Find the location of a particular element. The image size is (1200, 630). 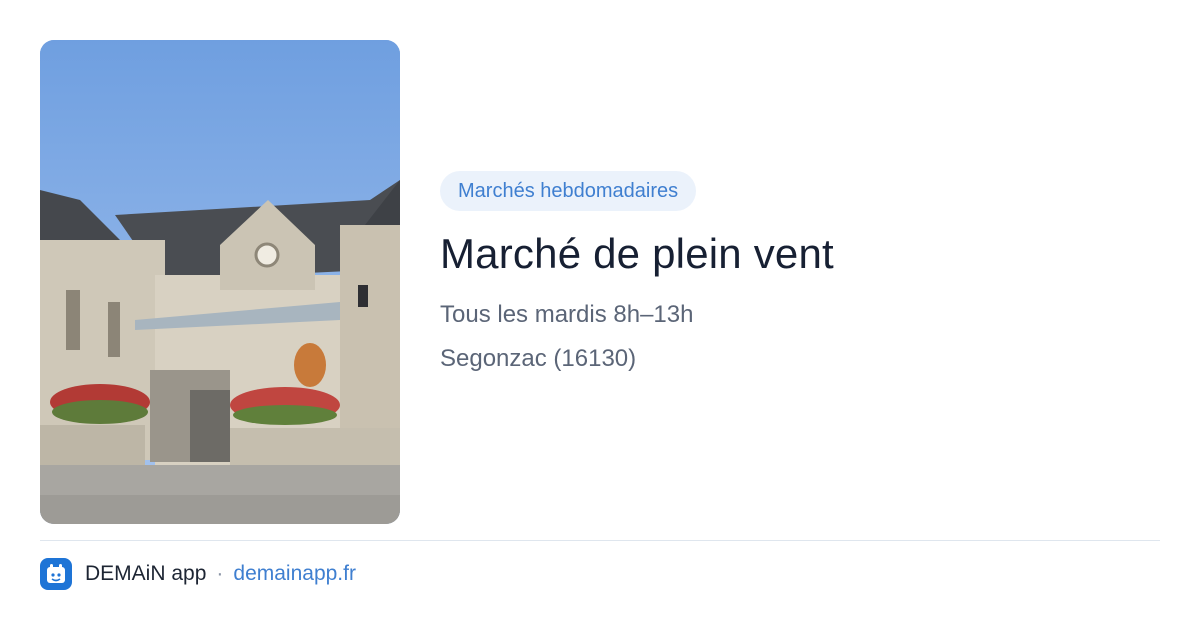

footer: DEMAiN app · demainapp.fr is located at coordinates (198, 574).